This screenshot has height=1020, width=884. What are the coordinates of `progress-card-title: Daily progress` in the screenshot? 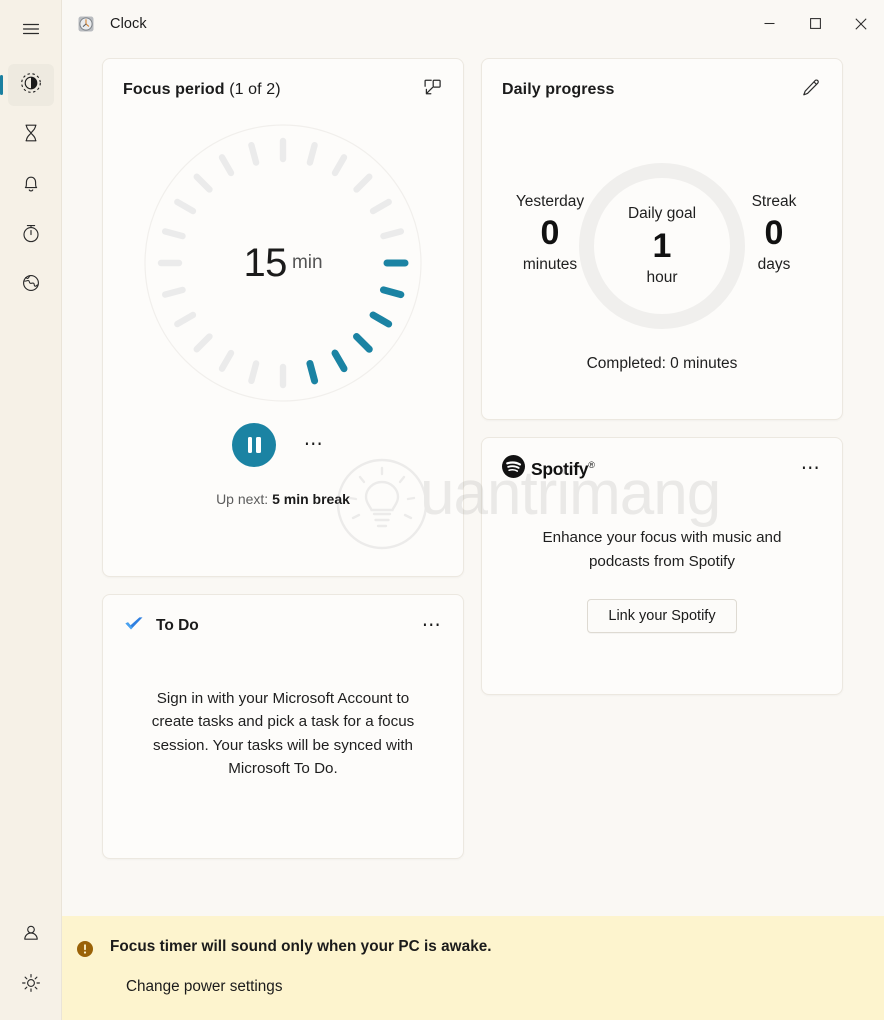 It's located at (558, 89).